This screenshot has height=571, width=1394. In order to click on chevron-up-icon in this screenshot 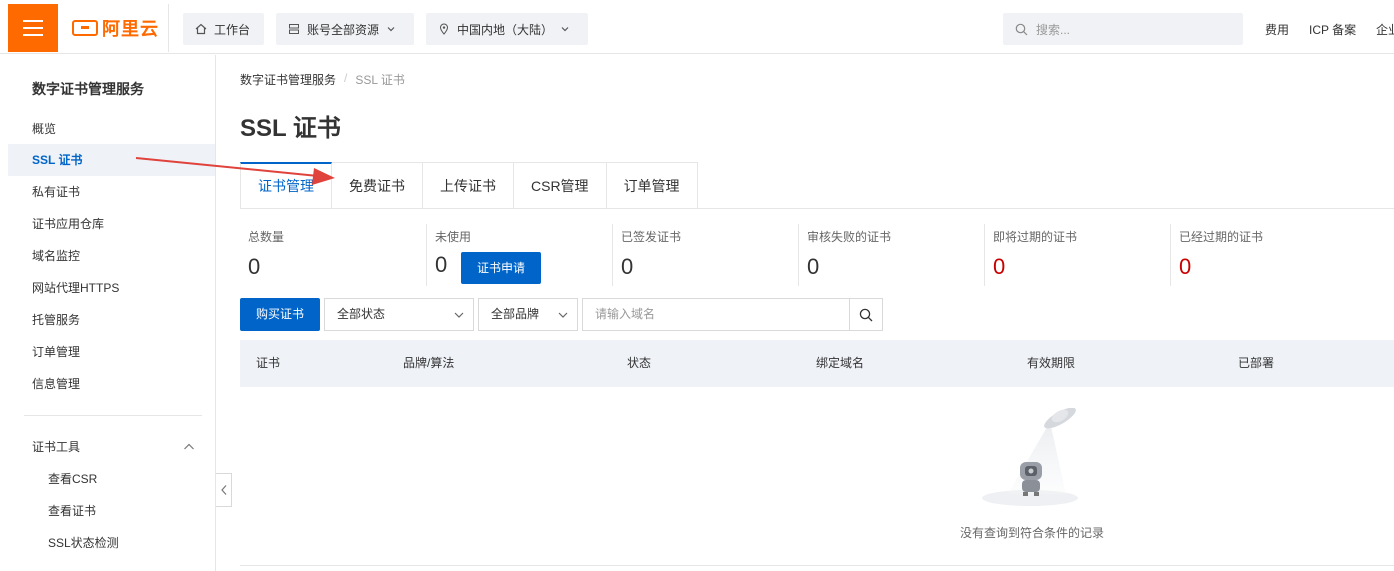, I will do `click(189, 446)`.